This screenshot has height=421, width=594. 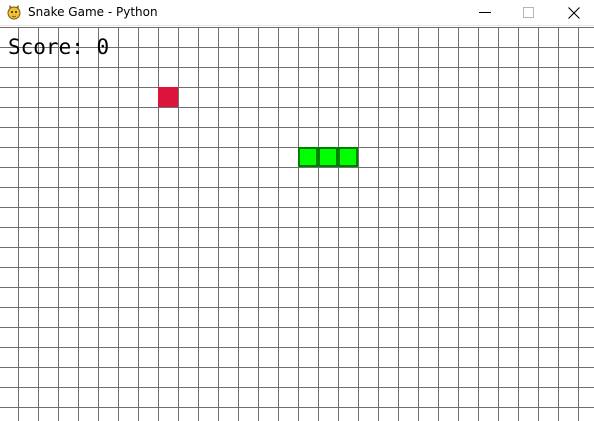 I want to click on close-icon, so click(x=574, y=13).